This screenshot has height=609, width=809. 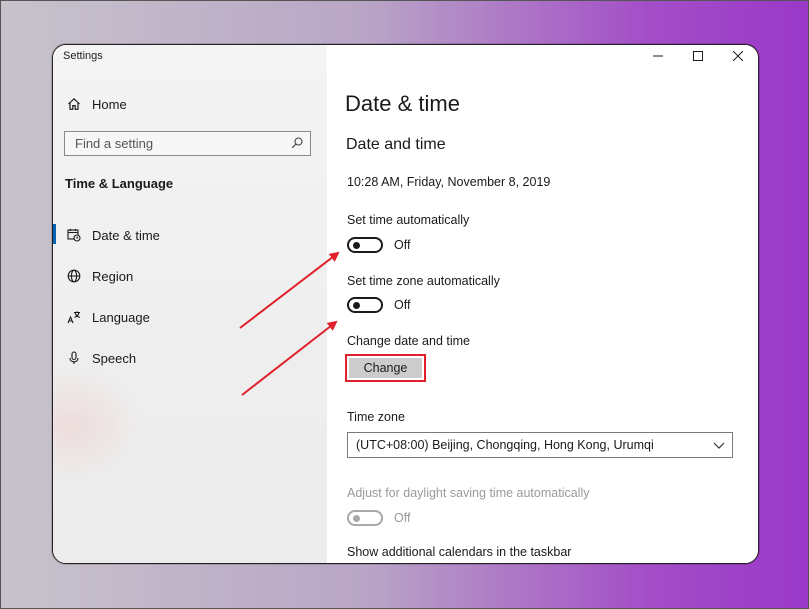 I want to click on sidebar-item-speech: Speech, so click(x=100, y=358).